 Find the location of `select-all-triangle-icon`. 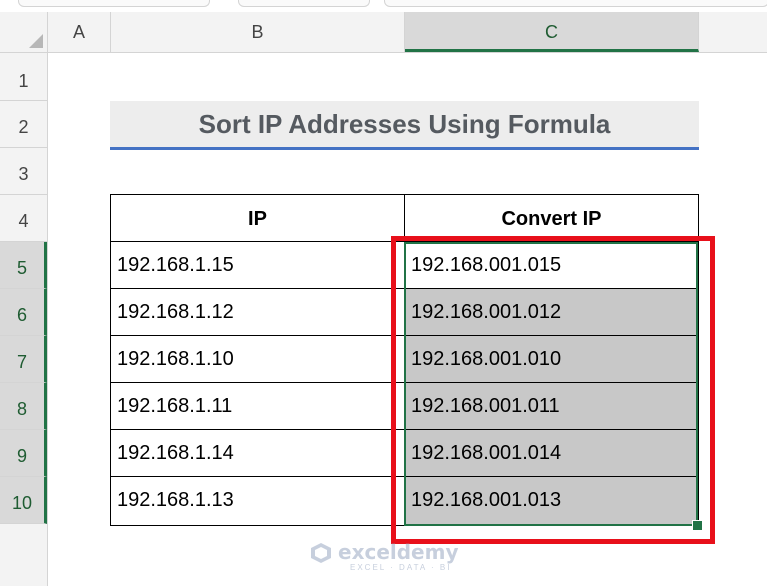

select-all-triangle-icon is located at coordinates (36, 41).